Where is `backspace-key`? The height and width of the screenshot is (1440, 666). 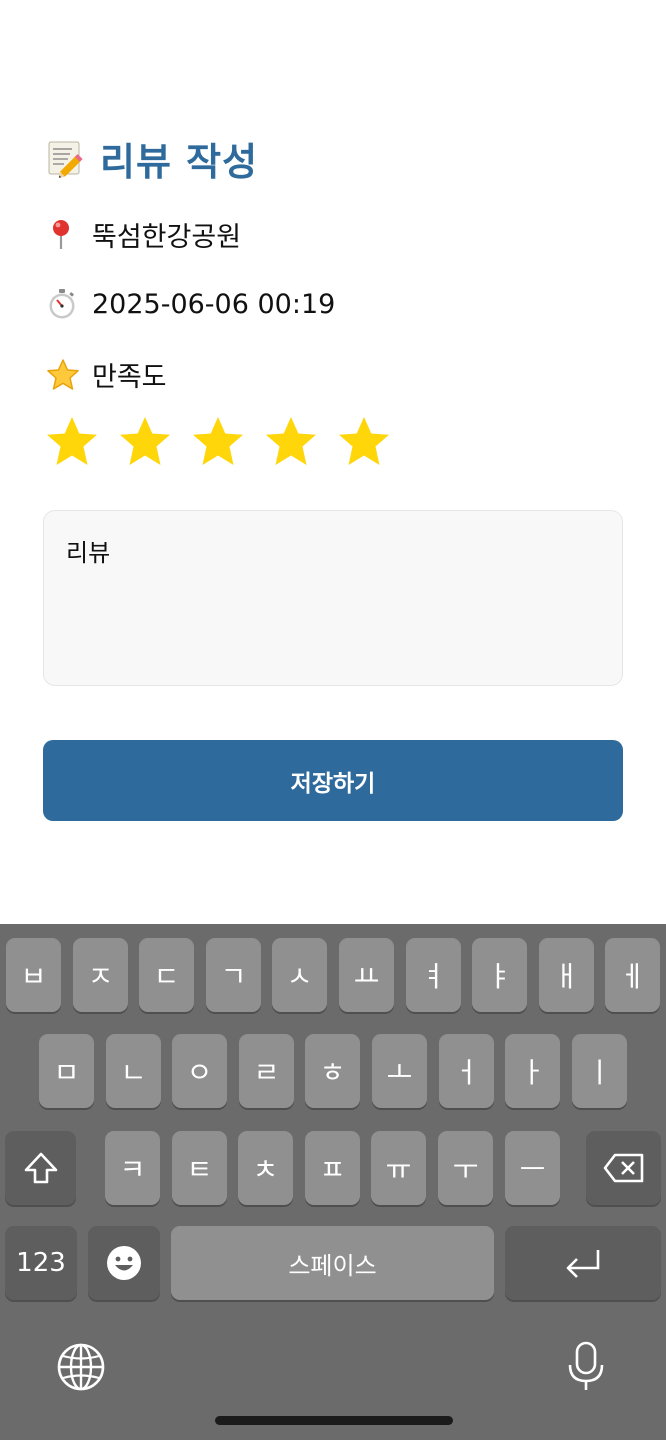 backspace-key is located at coordinates (623, 1168).